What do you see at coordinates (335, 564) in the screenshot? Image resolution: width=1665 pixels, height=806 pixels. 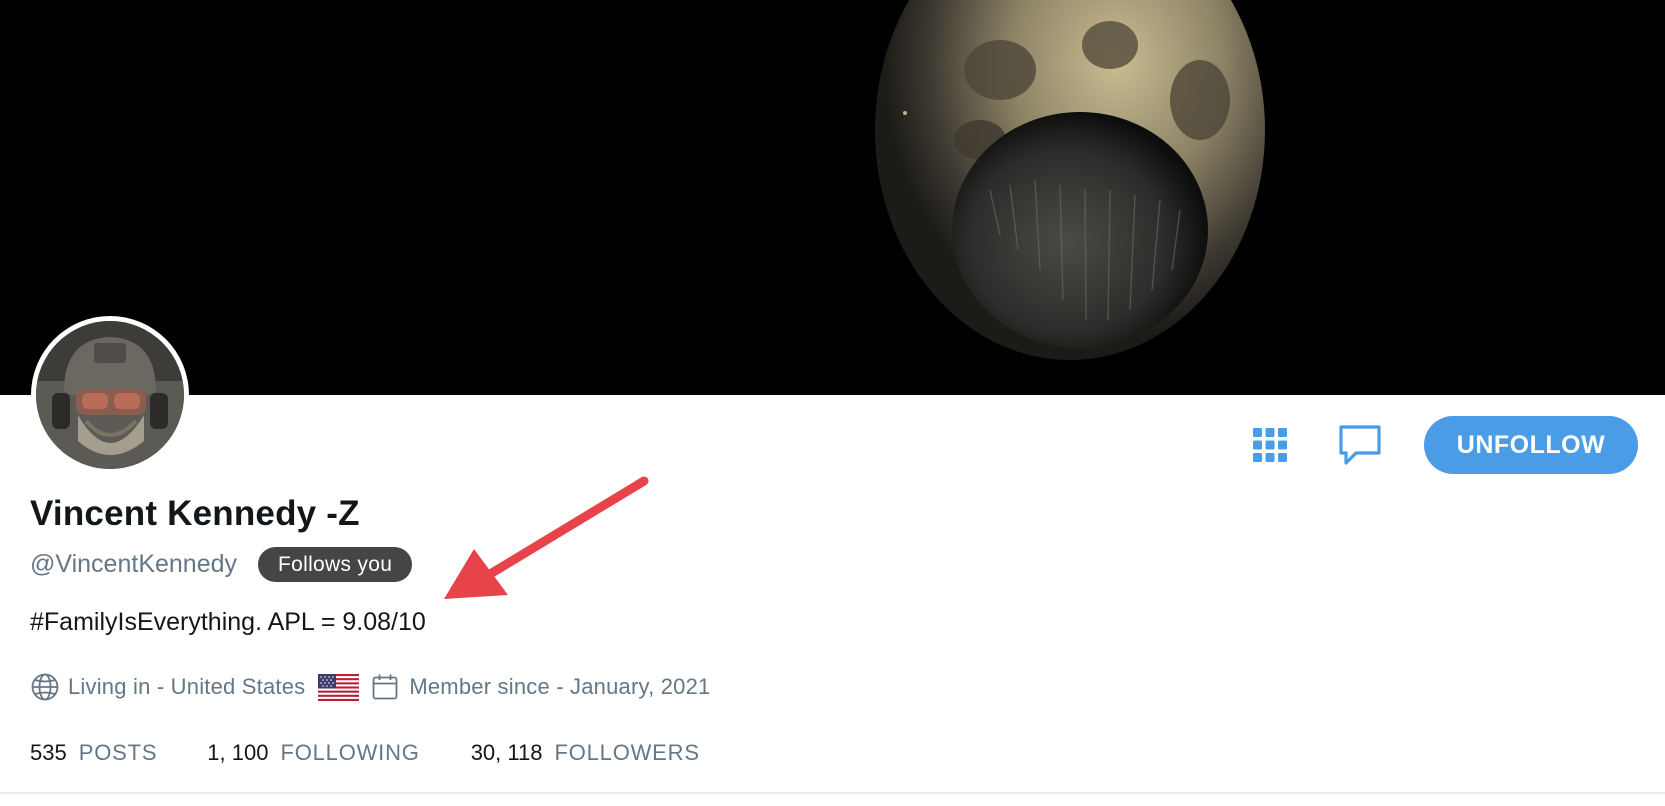 I see `follows-you-badge: Follows you` at bounding box center [335, 564].